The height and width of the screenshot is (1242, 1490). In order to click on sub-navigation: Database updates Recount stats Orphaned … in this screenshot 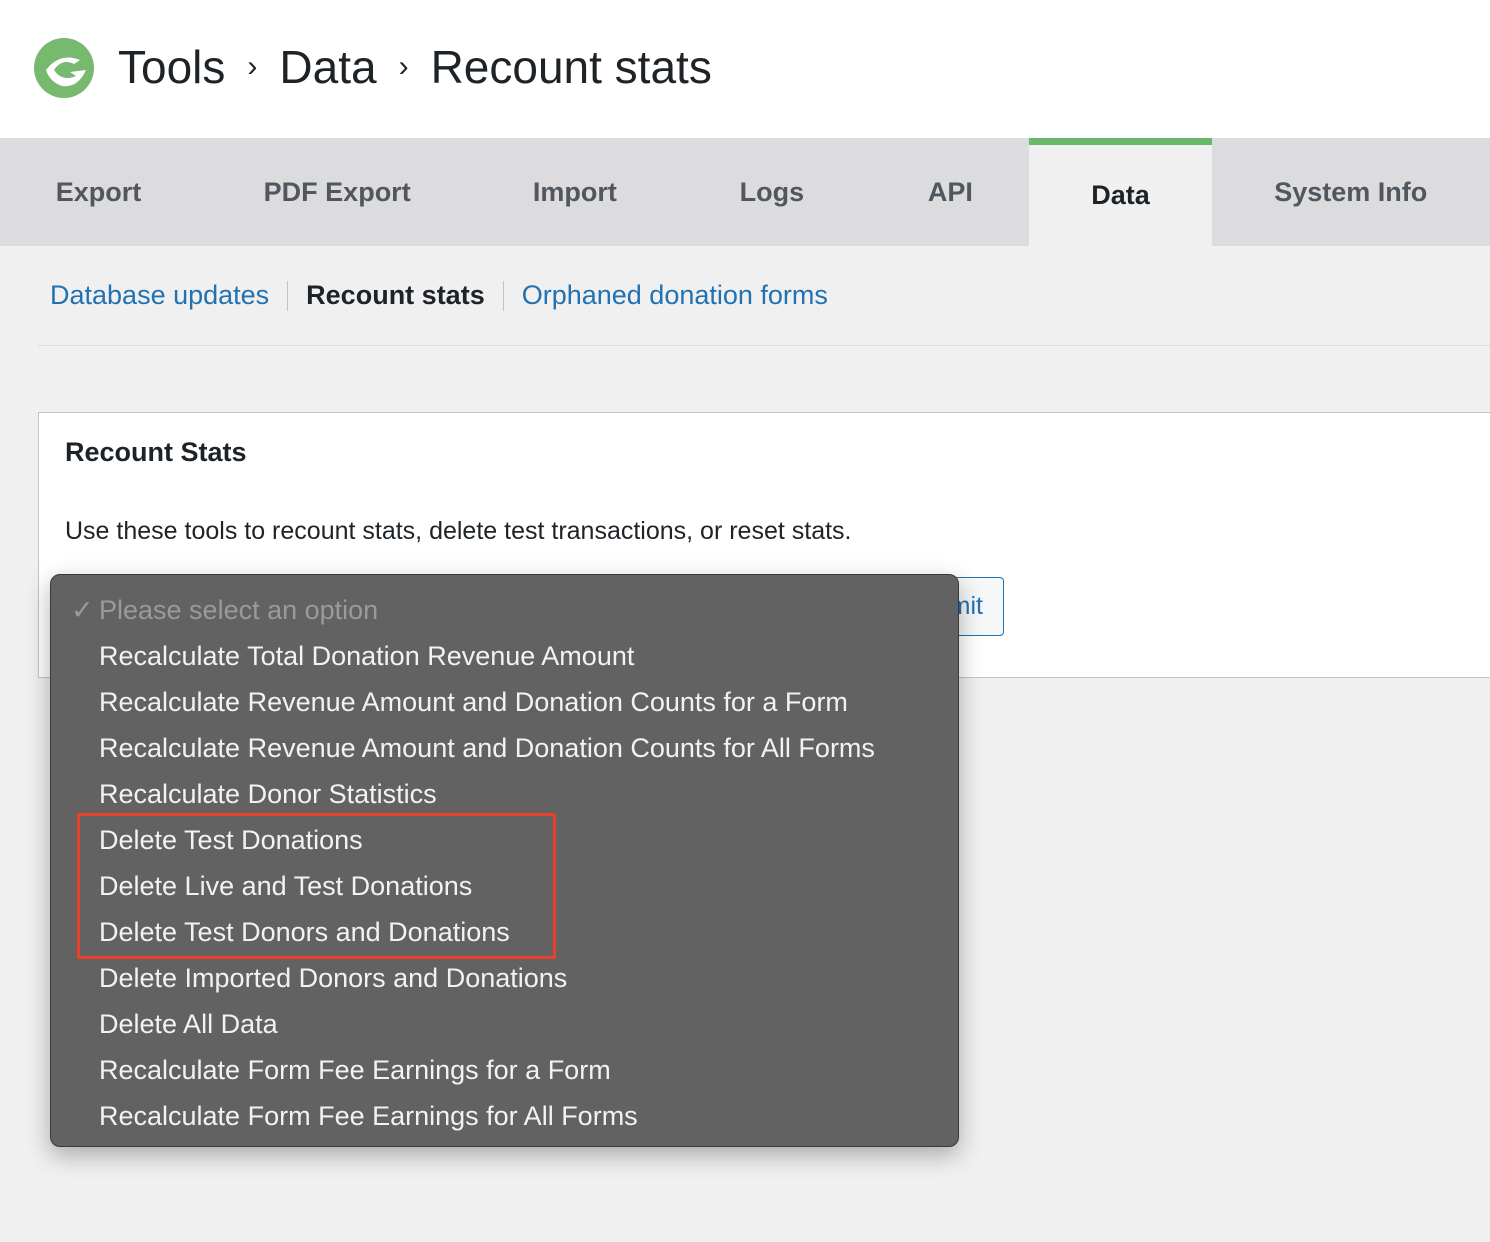, I will do `click(439, 295)`.